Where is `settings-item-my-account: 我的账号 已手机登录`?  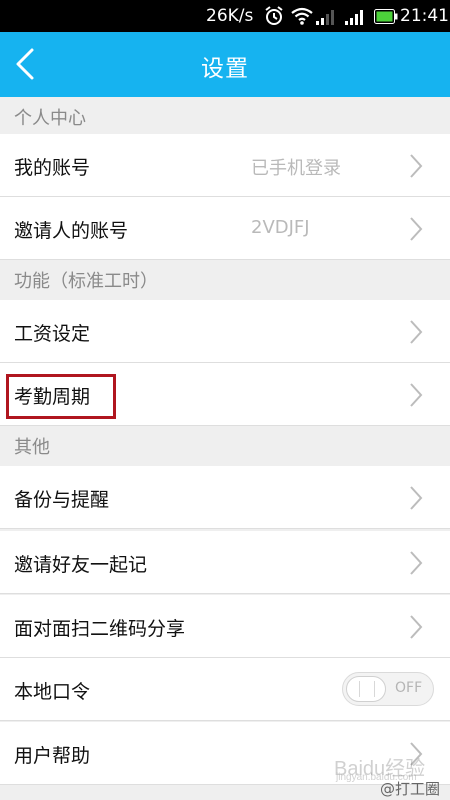
settings-item-my-account: 我的账号 已手机登录 is located at coordinates (225, 165).